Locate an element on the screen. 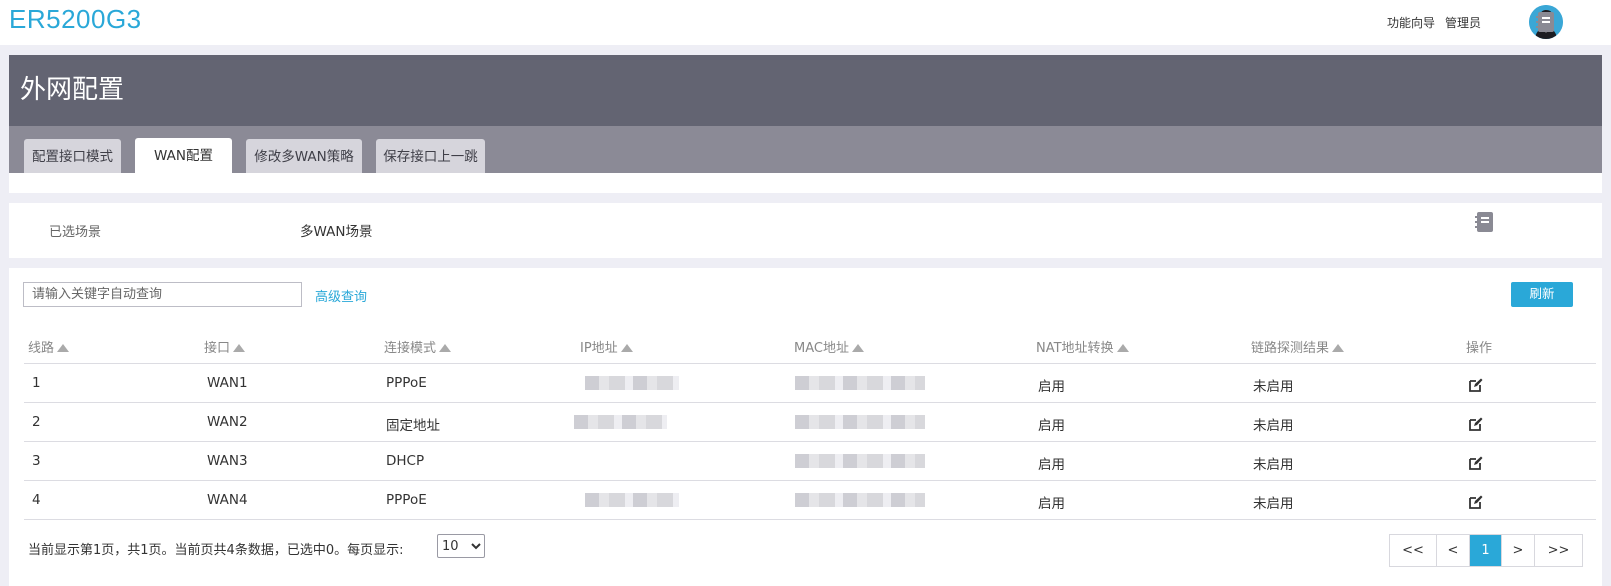 The image size is (1611, 586). page-size-select: 10 is located at coordinates (461, 546).